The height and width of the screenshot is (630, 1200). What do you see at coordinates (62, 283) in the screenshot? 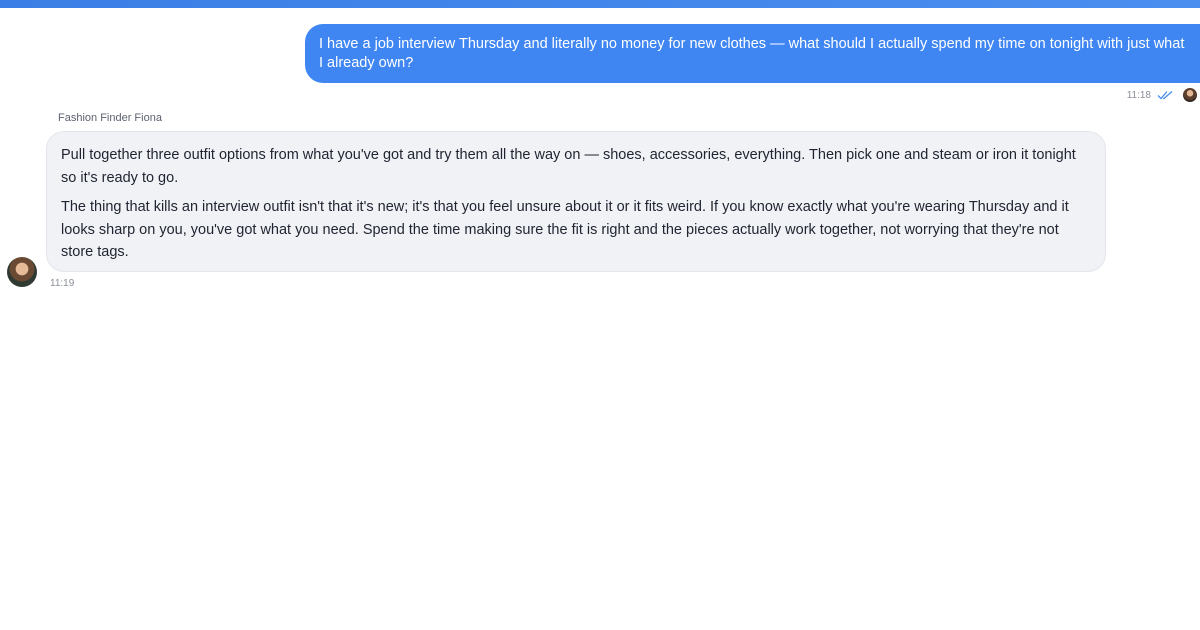
I see `assistant-message-time: 11:19` at bounding box center [62, 283].